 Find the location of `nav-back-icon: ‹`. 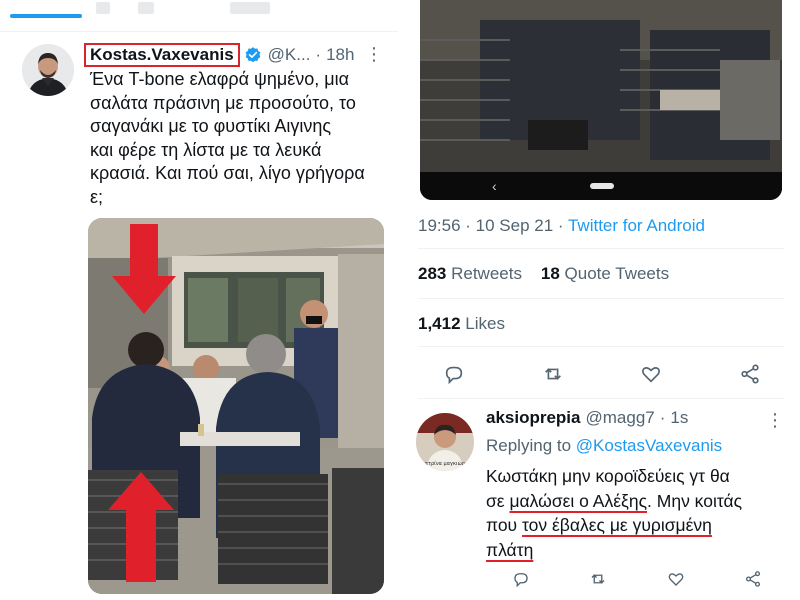

nav-back-icon: ‹ is located at coordinates (494, 186).